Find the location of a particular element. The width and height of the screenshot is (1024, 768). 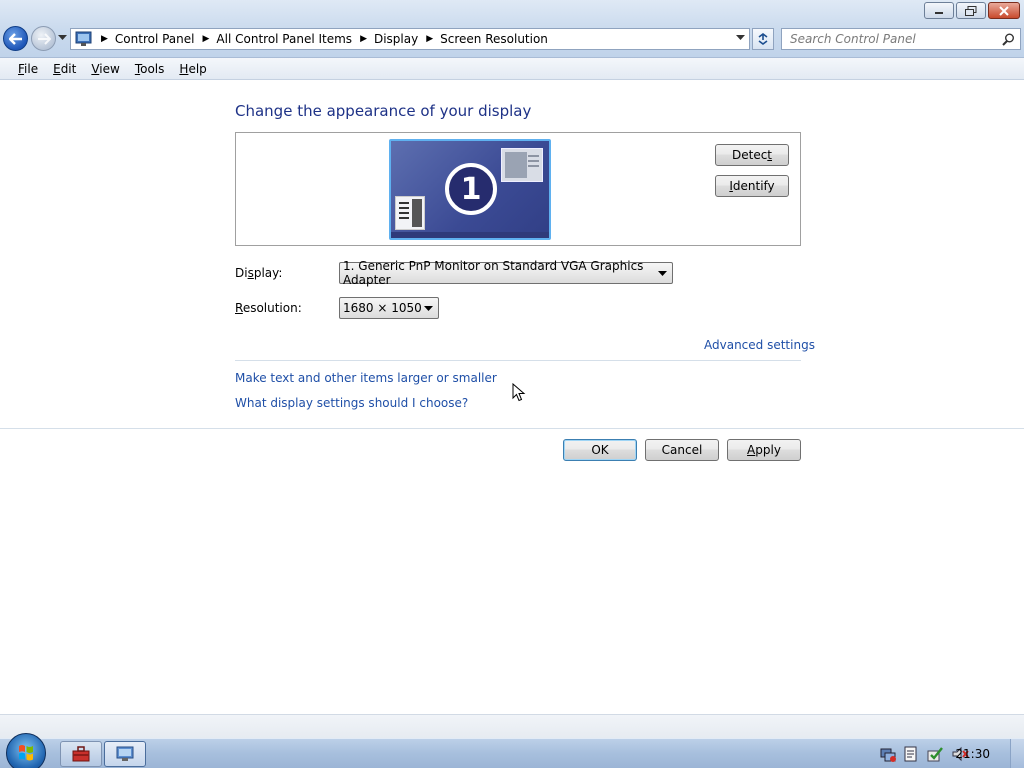

window-bottom-band is located at coordinates (512, 726).